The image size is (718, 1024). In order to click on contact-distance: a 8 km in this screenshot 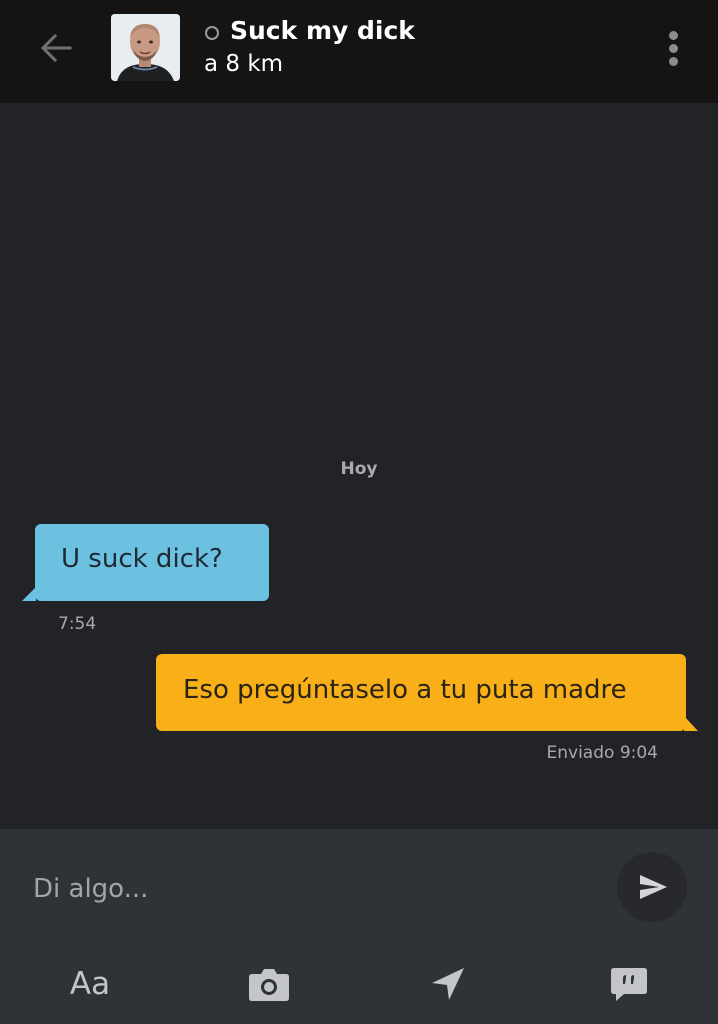, I will do `click(244, 64)`.